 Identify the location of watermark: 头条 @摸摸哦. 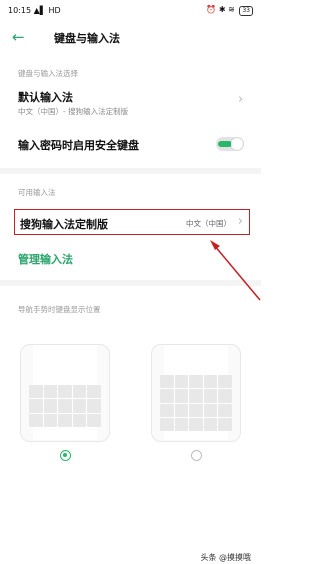
(225, 557).